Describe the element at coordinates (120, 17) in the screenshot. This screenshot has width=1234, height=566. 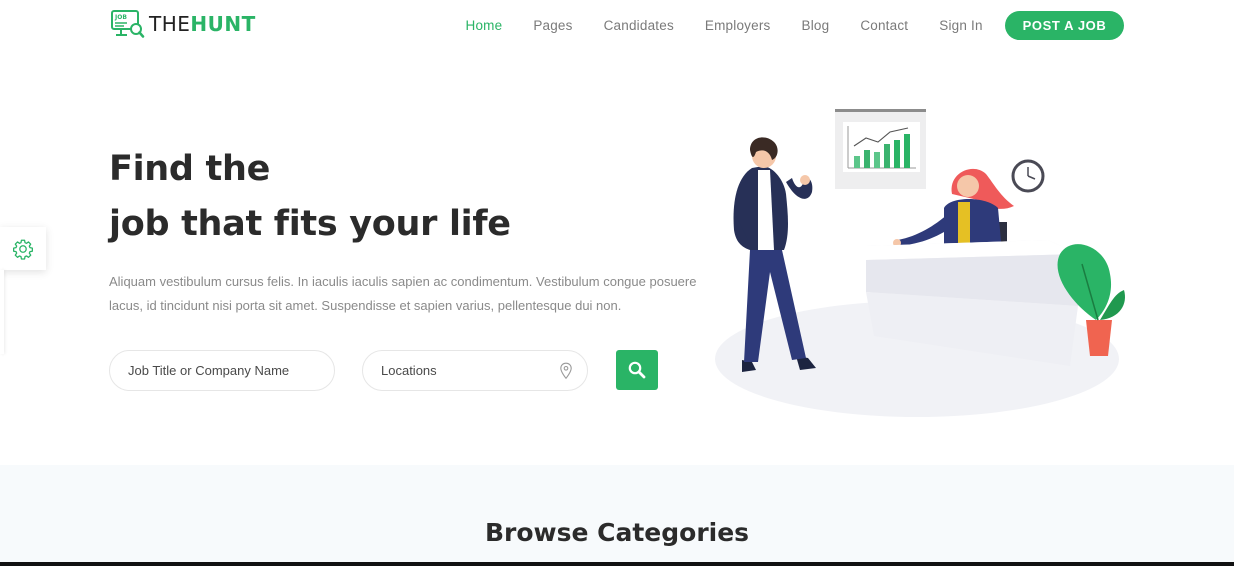
I see `svg-text: JOB` at that location.